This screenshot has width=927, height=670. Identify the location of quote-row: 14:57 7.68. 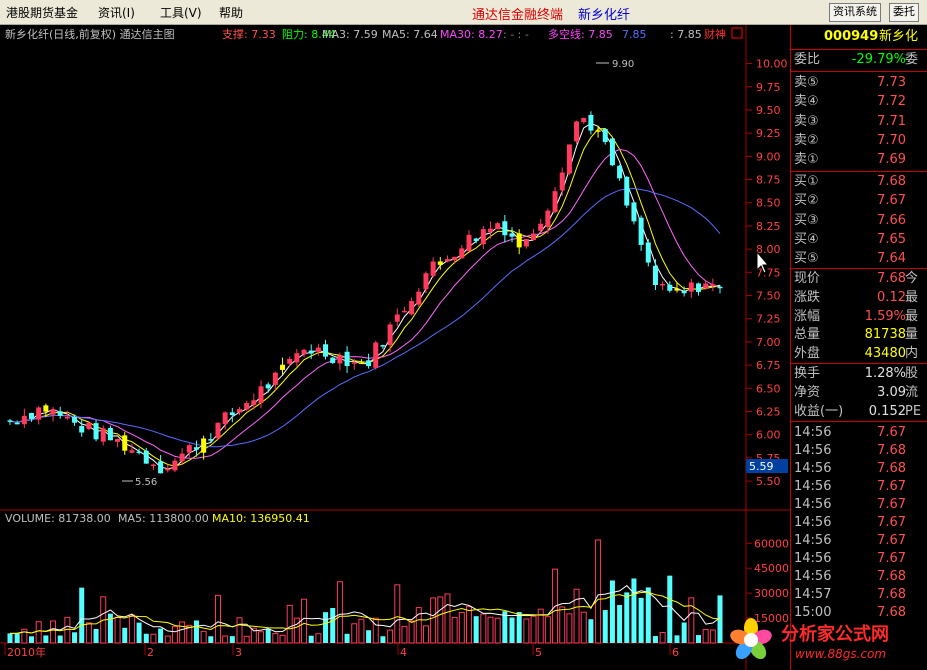
(850, 594).